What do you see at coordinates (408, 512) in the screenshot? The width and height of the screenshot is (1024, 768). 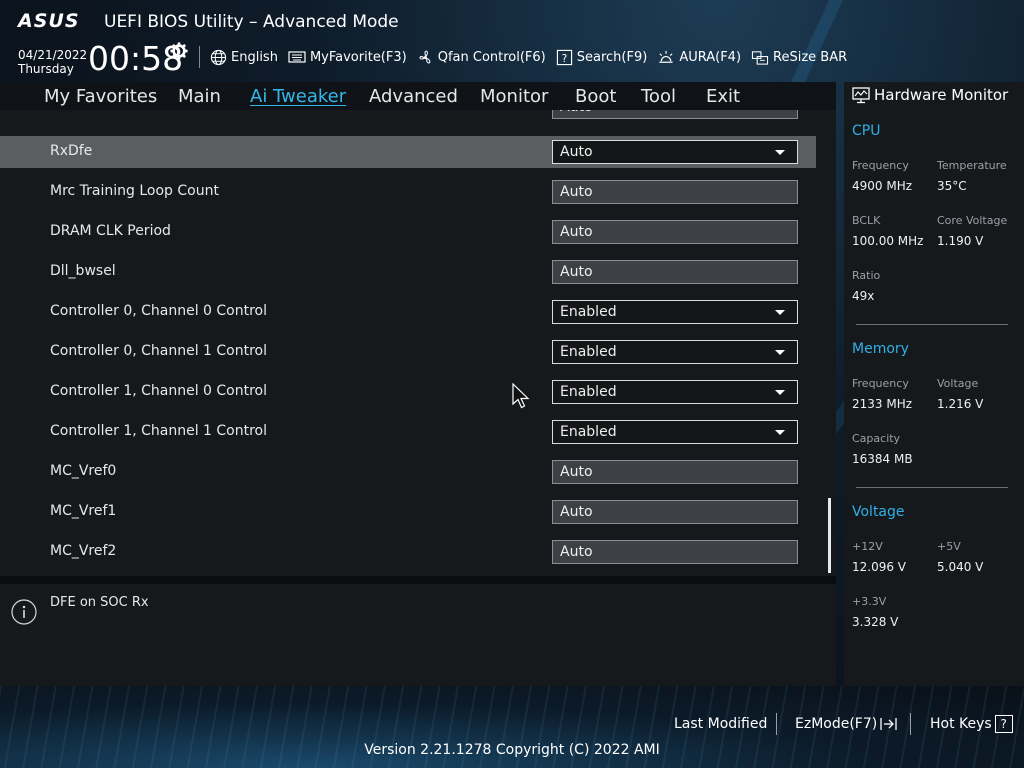 I see `setting-row-mc-vref1: MC_Vref1 Auto` at bounding box center [408, 512].